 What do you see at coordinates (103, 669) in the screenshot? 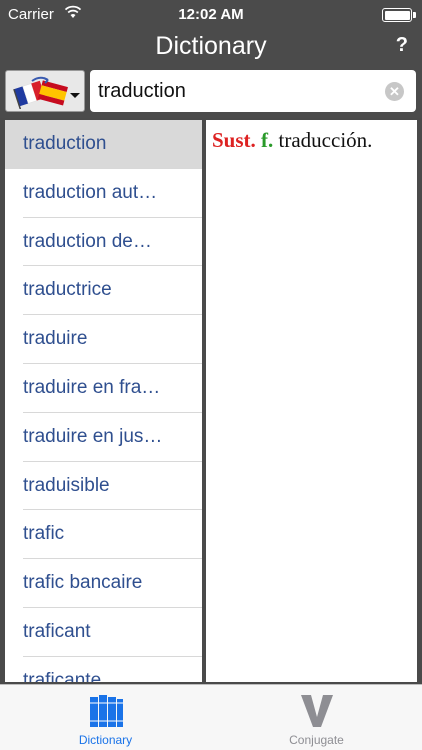
I see `list-item: traficante` at bounding box center [103, 669].